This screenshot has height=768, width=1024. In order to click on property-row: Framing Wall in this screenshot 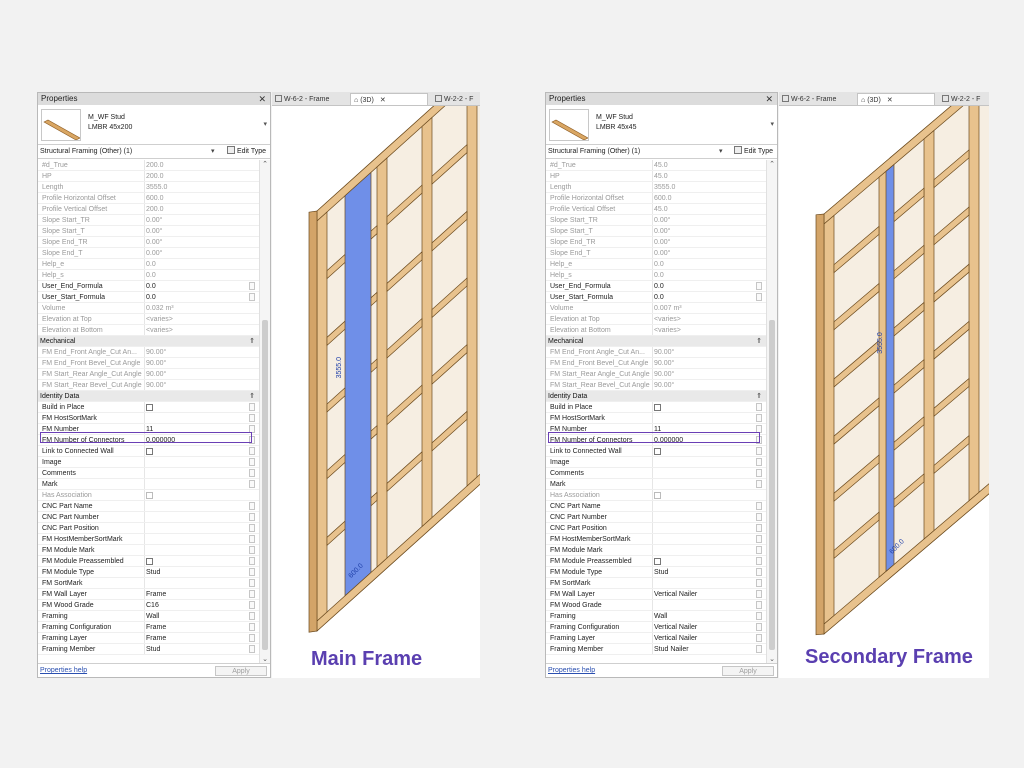, I will do `click(661, 616)`.